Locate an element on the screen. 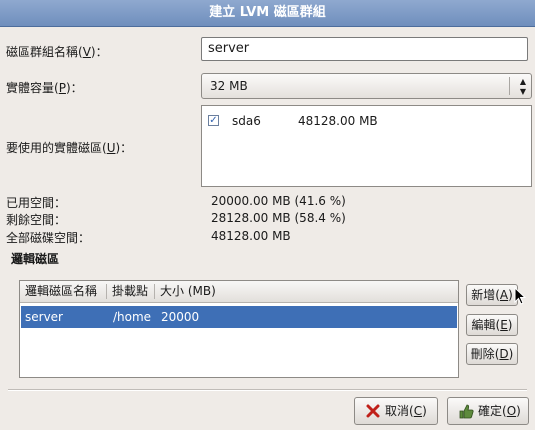  column-size: 大小 (MB) is located at coordinates (188, 291).